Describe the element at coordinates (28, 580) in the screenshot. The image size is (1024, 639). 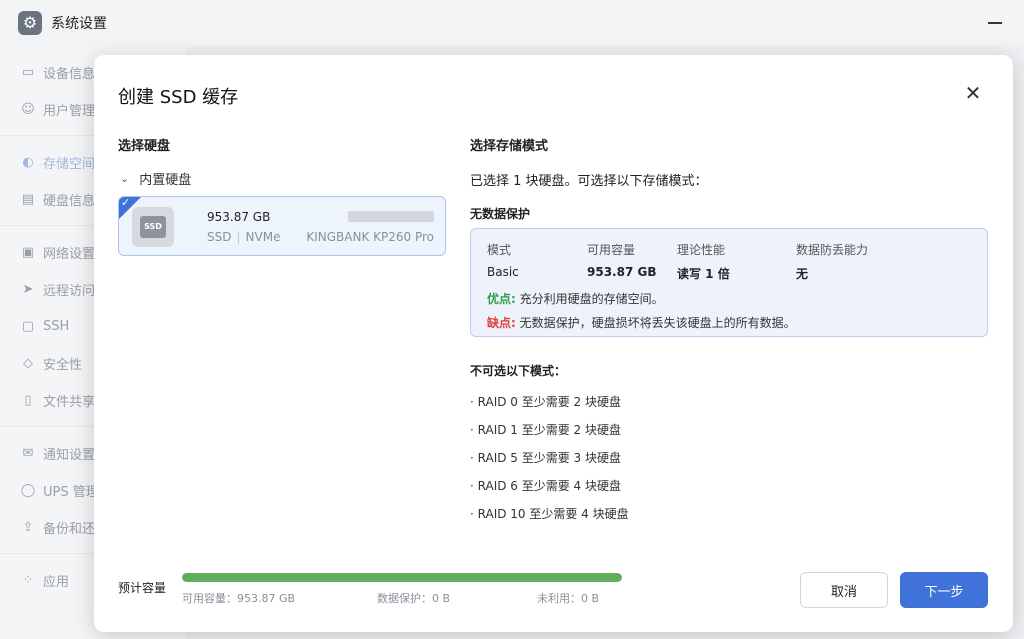
I see `apps-icon: ⁘` at that location.